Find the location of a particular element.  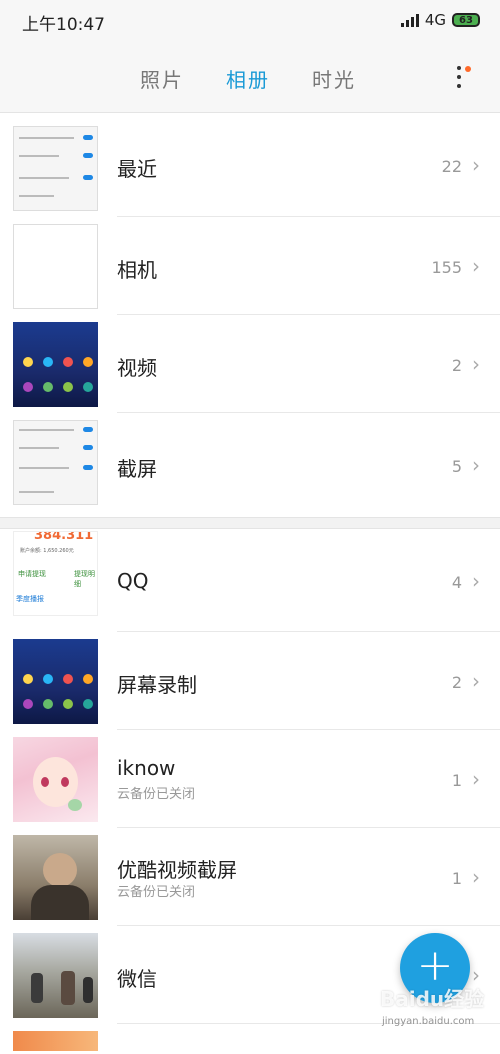

album-title: 截屏 is located at coordinates (137, 469).